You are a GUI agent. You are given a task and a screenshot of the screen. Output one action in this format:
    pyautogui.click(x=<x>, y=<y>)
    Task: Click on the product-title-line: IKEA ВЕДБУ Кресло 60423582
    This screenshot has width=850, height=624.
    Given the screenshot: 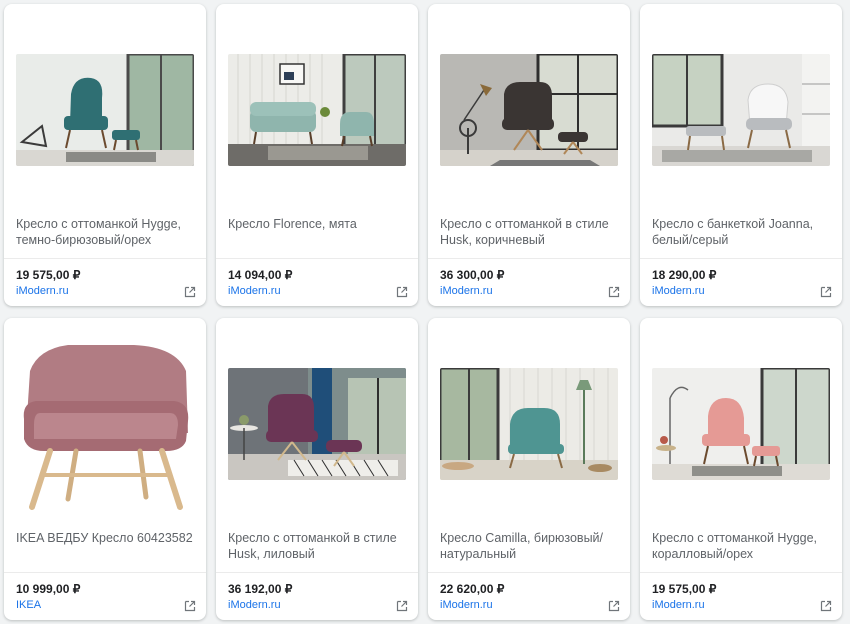 What is the action you would take?
    pyautogui.click(x=104, y=538)
    